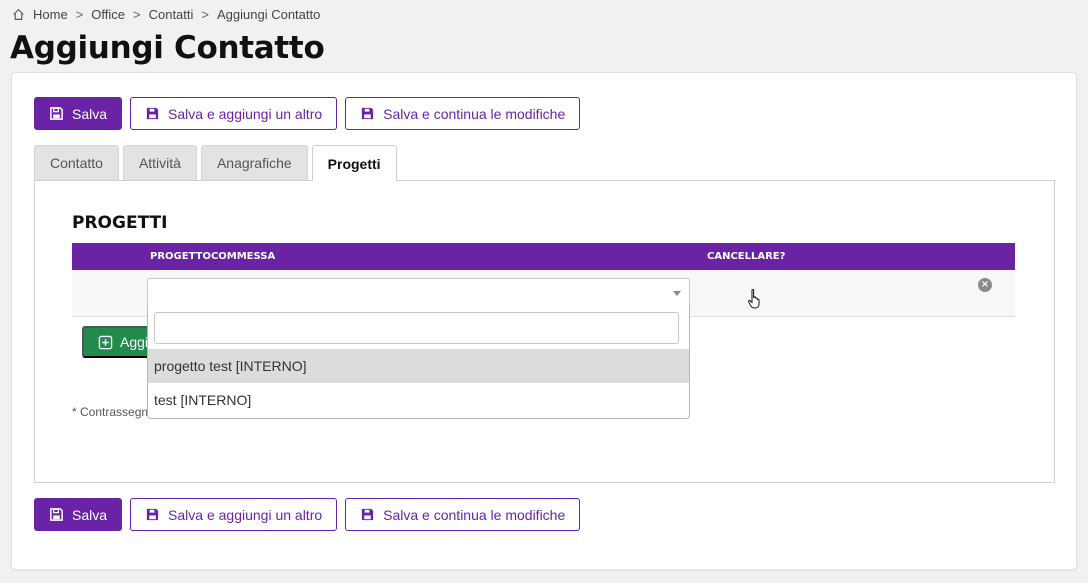  What do you see at coordinates (985, 285) in the screenshot?
I see `close-circle-icon: ×` at bounding box center [985, 285].